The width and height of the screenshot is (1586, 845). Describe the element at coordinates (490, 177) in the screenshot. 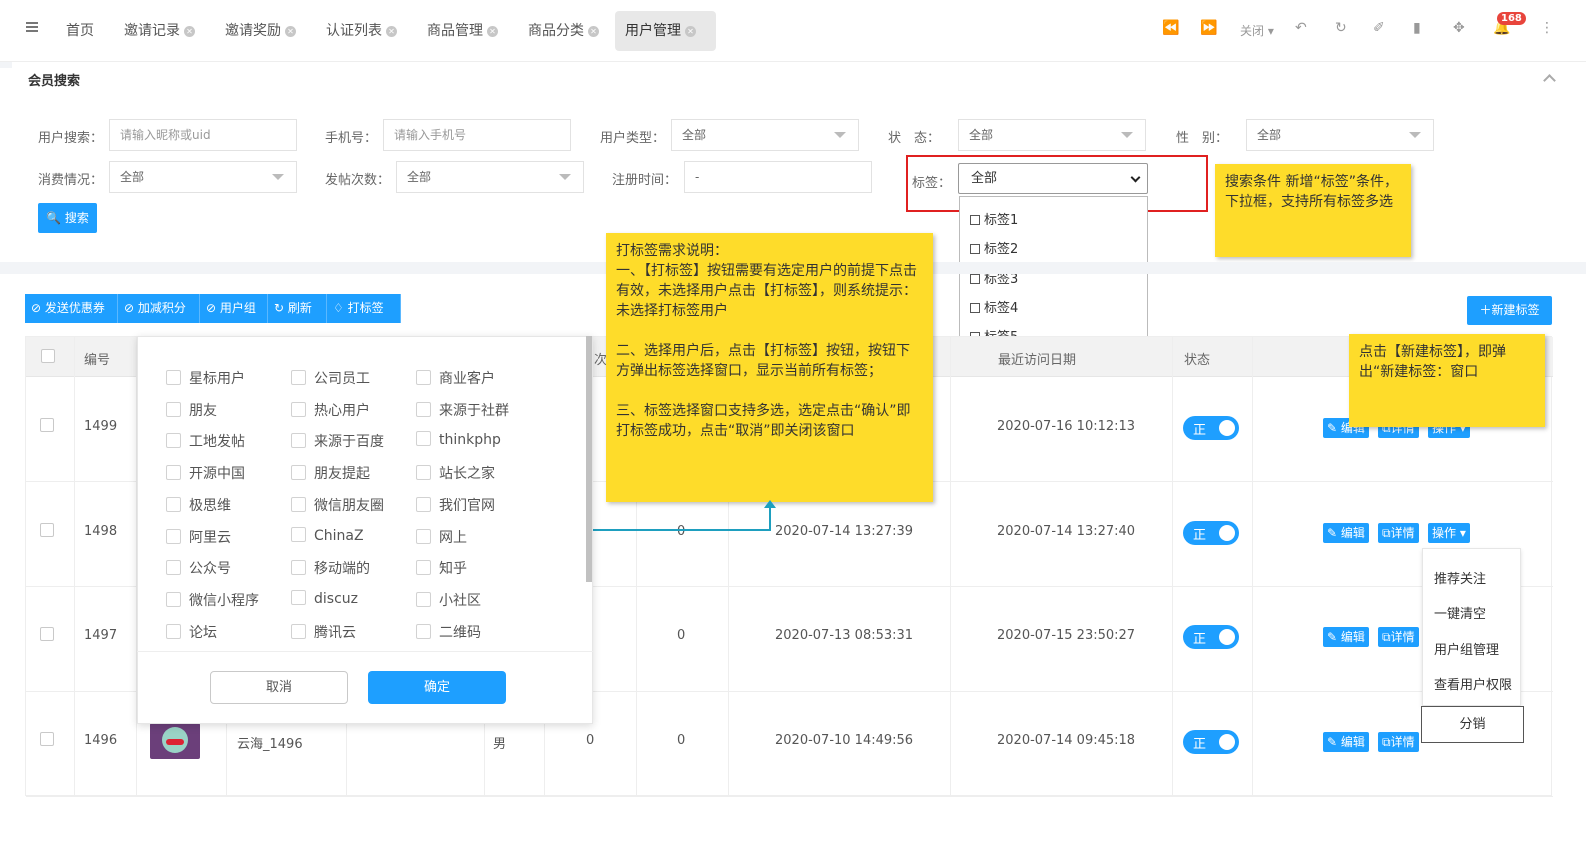

I see `posts-select: 全部` at that location.